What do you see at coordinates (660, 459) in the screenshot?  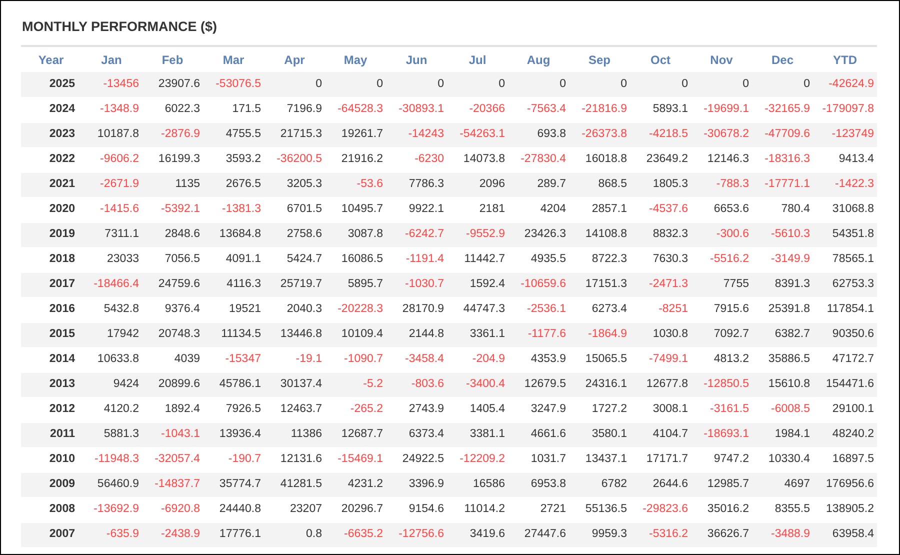 I see `table-cell: 17171.7` at bounding box center [660, 459].